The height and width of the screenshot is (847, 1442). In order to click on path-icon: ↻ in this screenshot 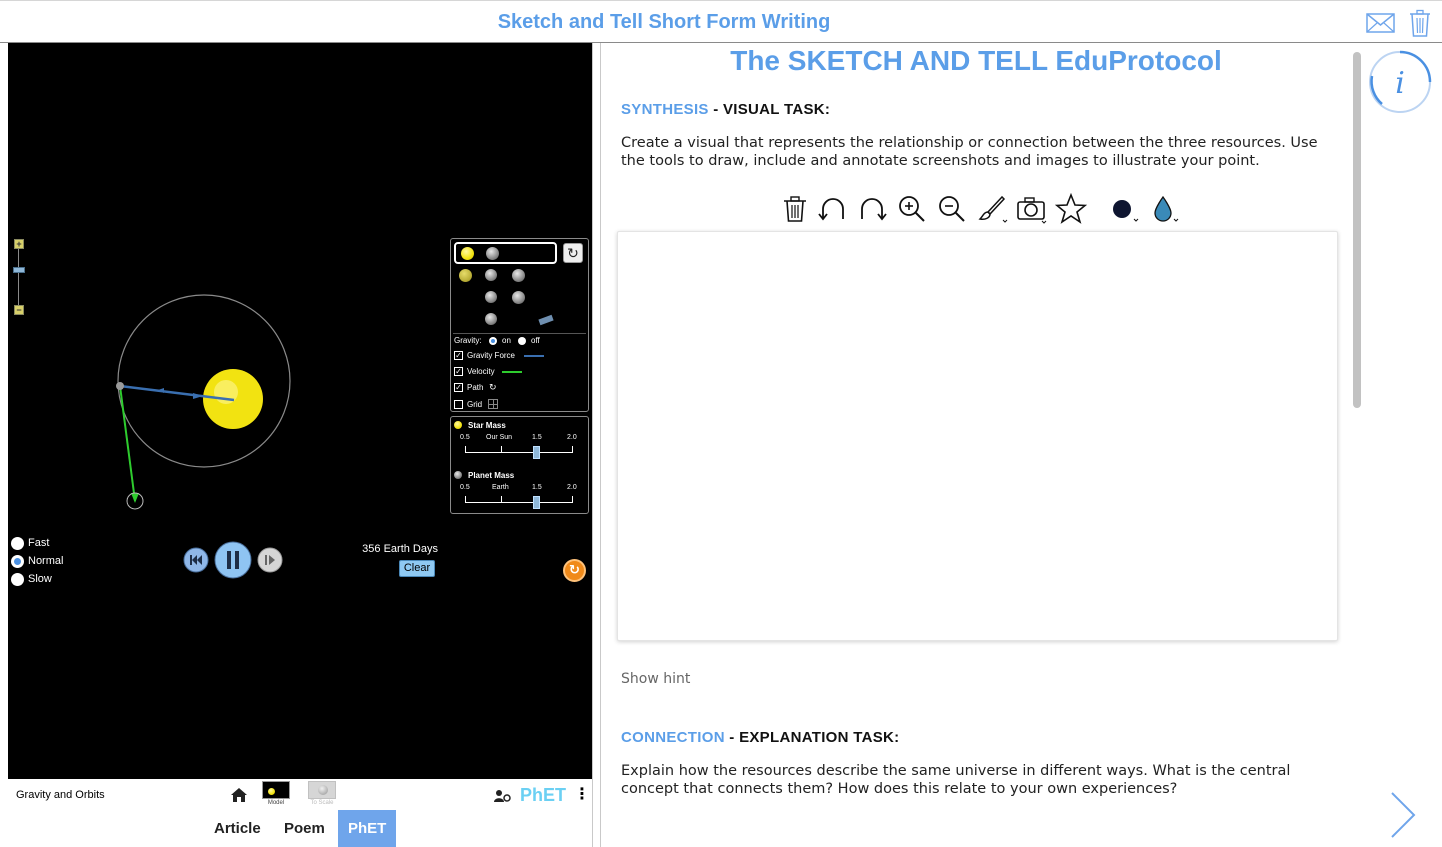, I will do `click(493, 387)`.